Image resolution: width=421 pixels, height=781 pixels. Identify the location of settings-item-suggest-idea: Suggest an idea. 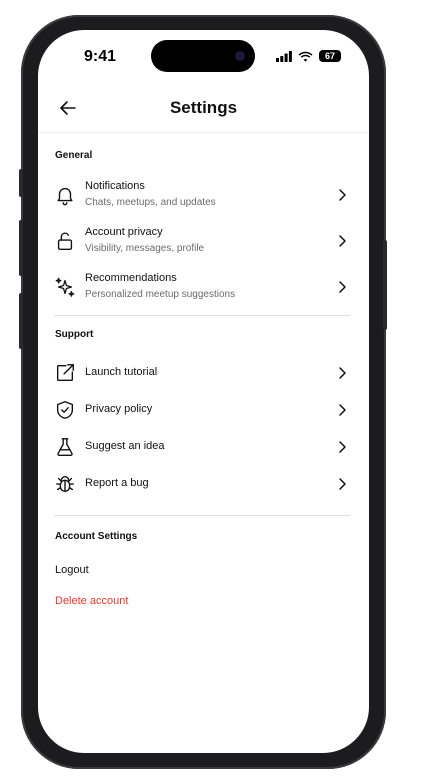
(203, 447).